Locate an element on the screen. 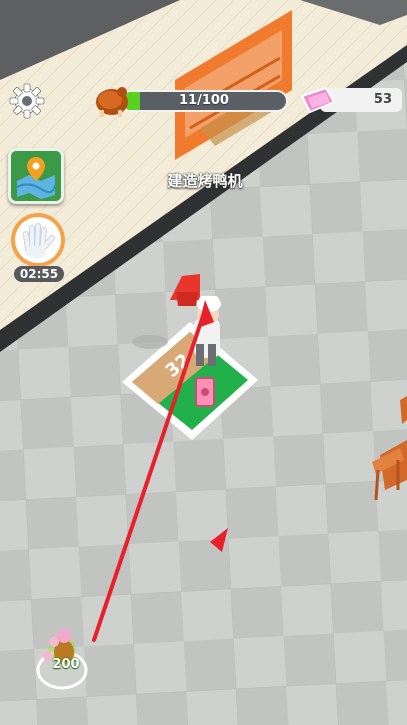 Image resolution: width=407 pixels, height=725 pixels. pink-gem-icon is located at coordinates (318, 100).